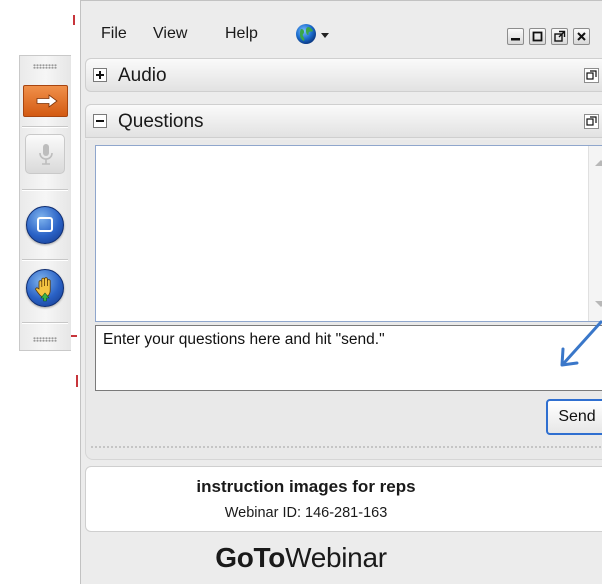 The height and width of the screenshot is (584, 602). I want to click on show-hide-panel-icon, so click(47, 101).